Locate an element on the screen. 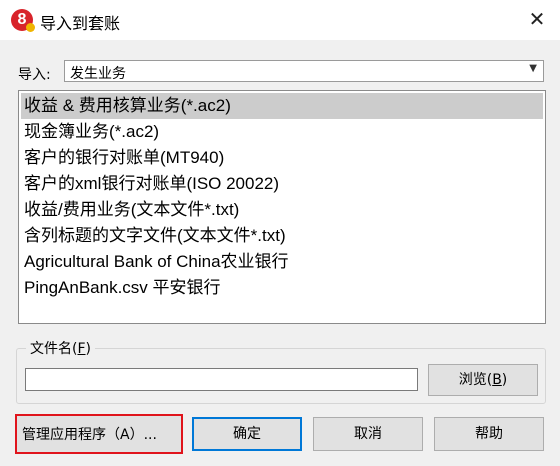  ok-button: 确定 is located at coordinates (247, 434).